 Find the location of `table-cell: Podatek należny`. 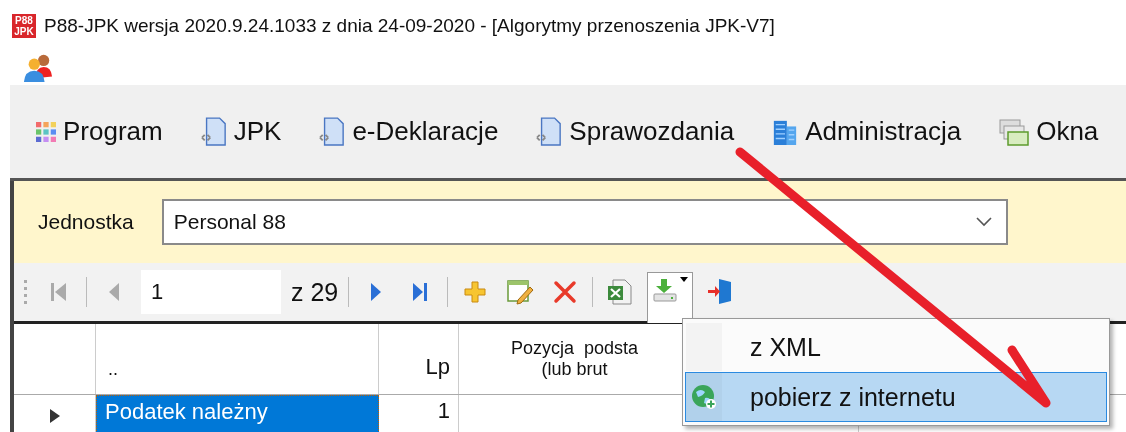

table-cell: Podatek należny is located at coordinates (237, 413).